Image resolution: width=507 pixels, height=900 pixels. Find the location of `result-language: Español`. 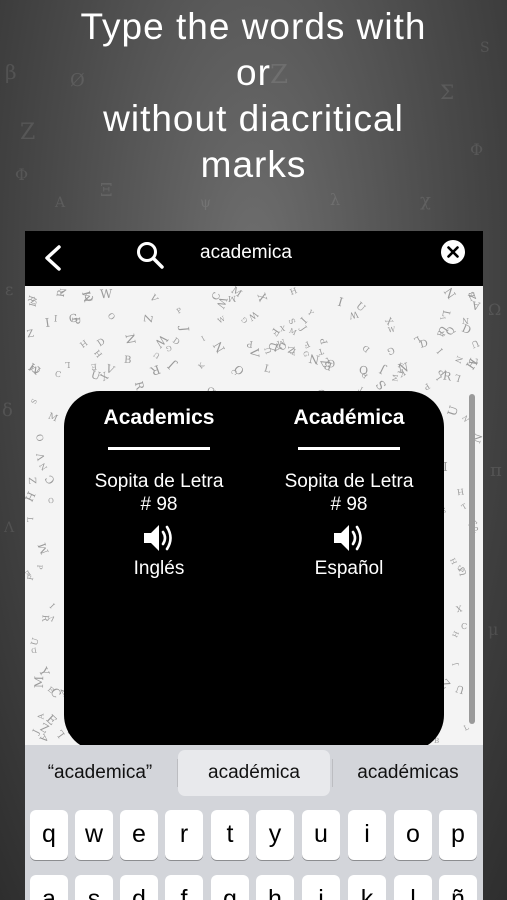

result-language: Español is located at coordinates (349, 568).